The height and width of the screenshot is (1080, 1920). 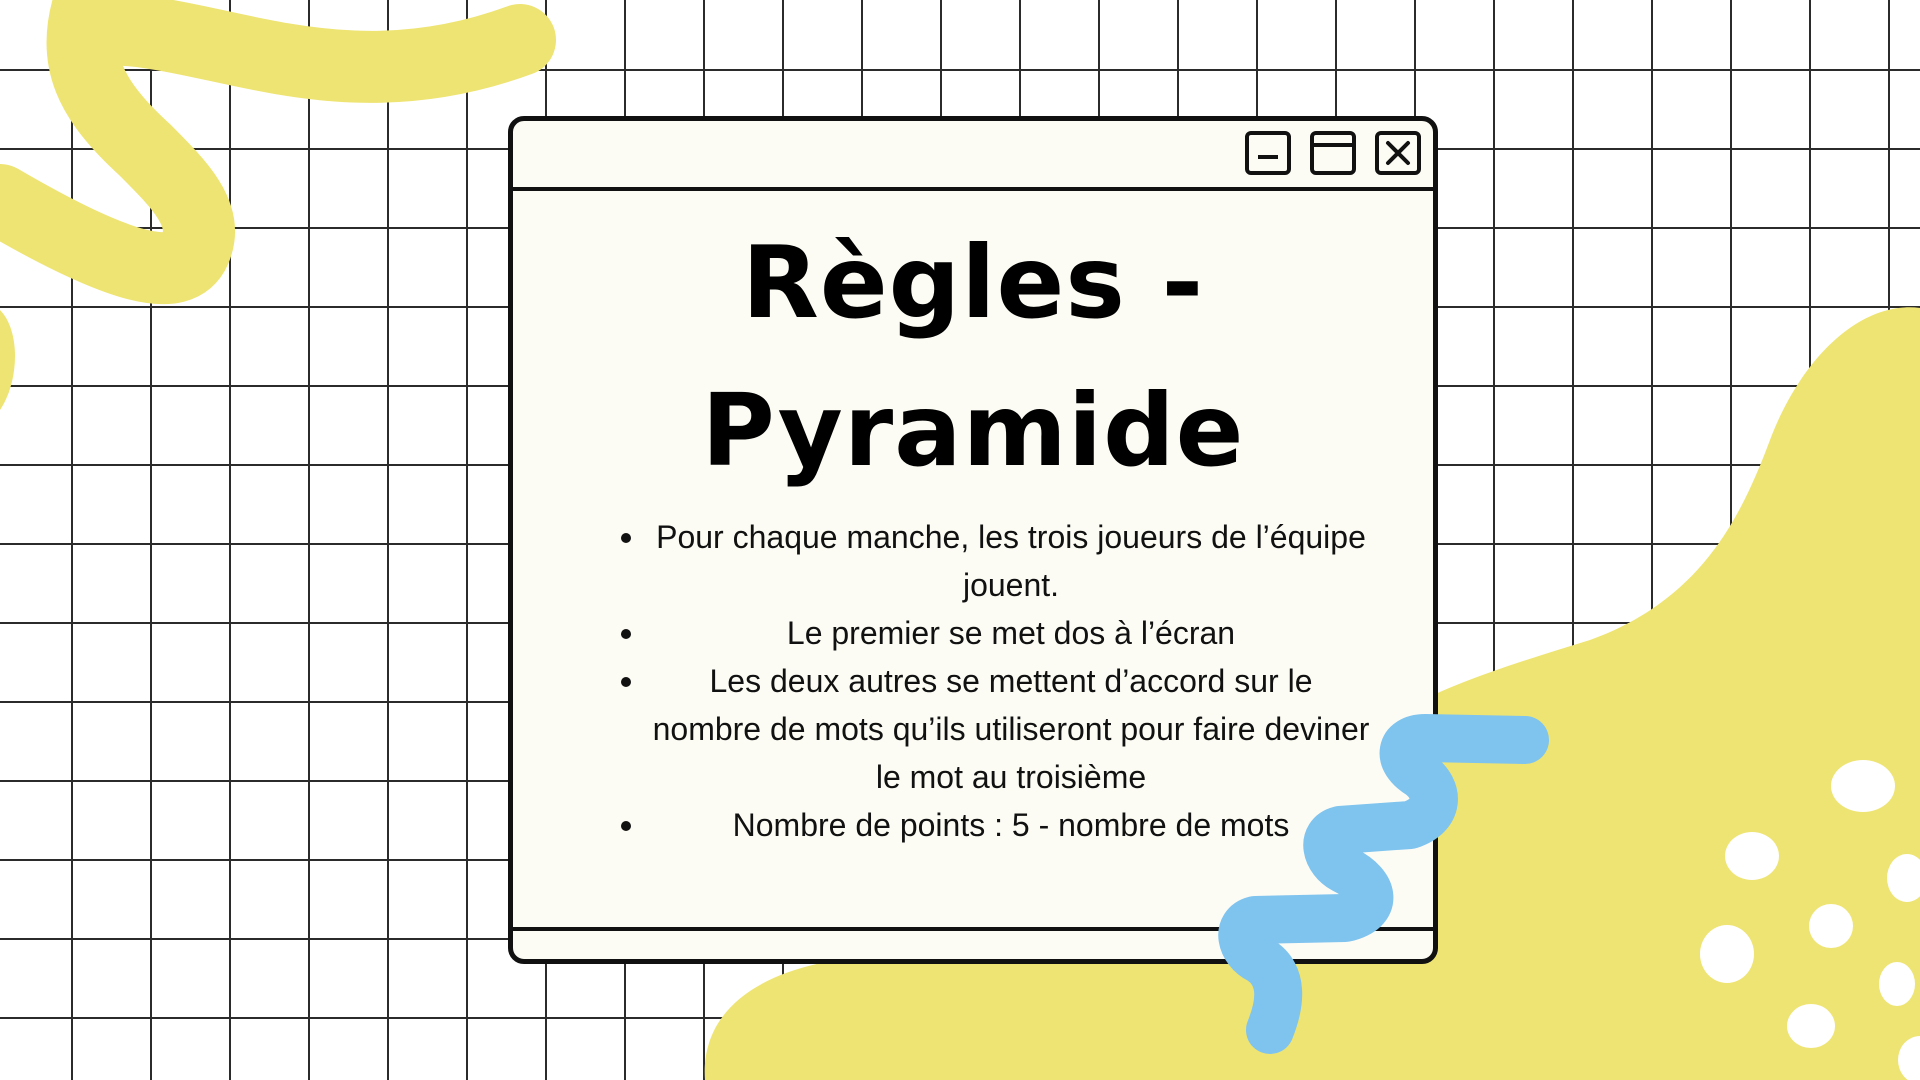 I want to click on page-title: Règles - Pyramide, so click(x=973, y=356).